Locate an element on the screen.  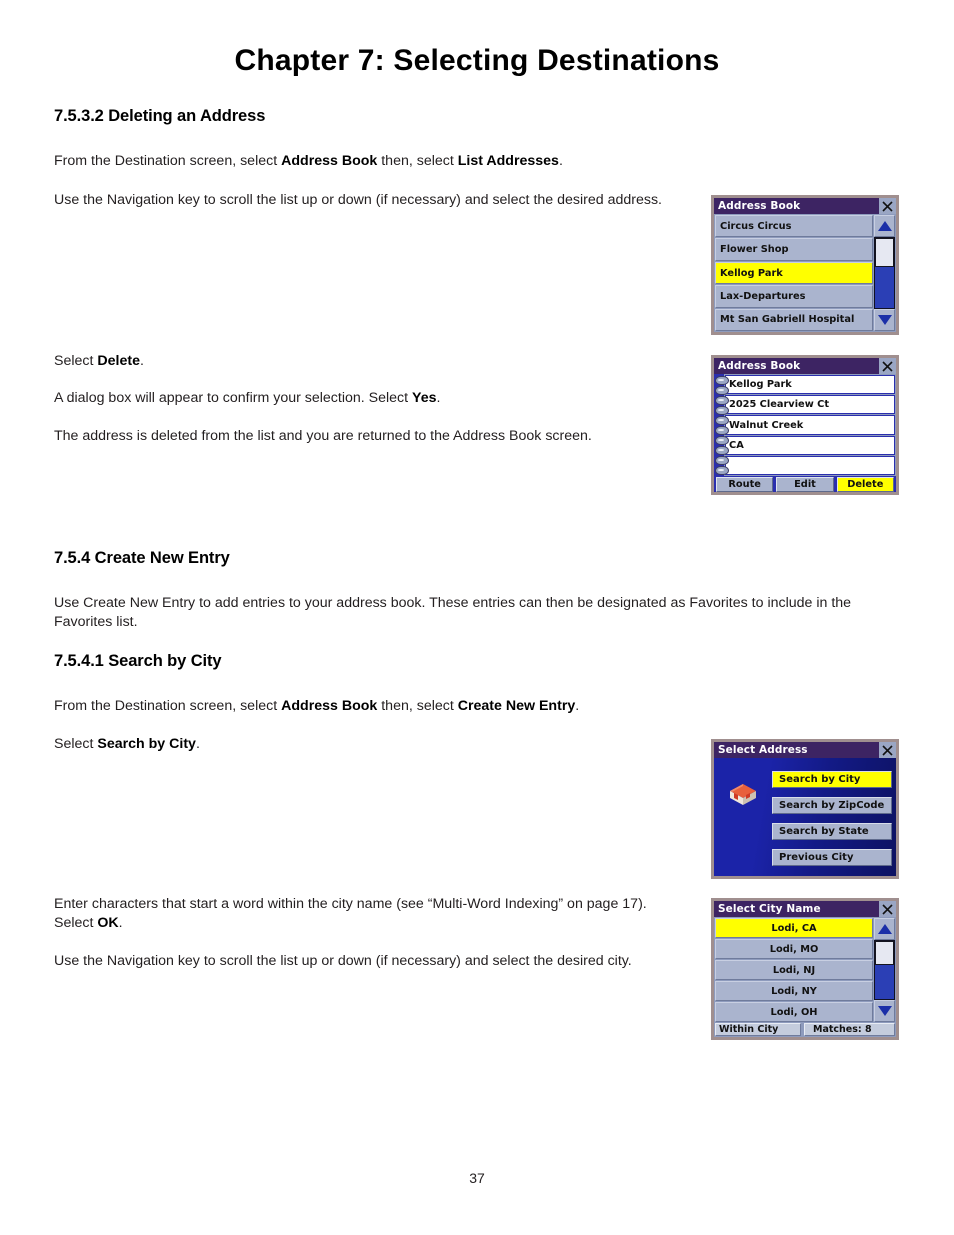
list-item: Mt San Gabriell Hospital is located at coordinates (794, 320).